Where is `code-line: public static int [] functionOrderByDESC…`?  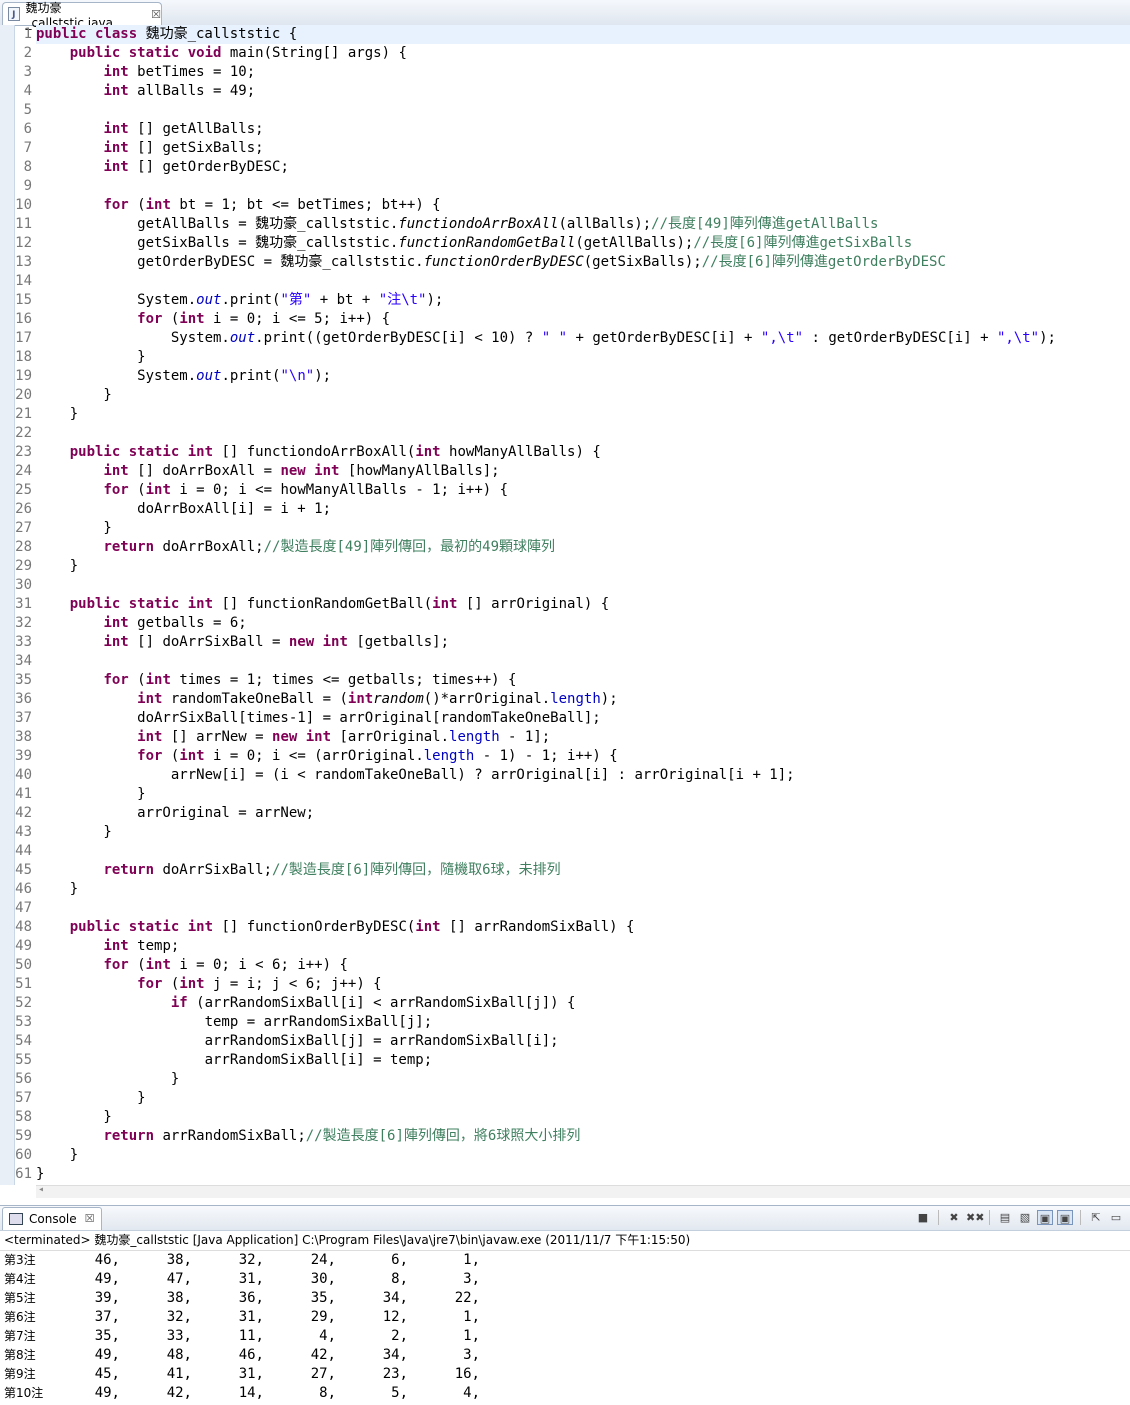
code-line: public static int [] functionOrderByDESC… is located at coordinates (583, 927).